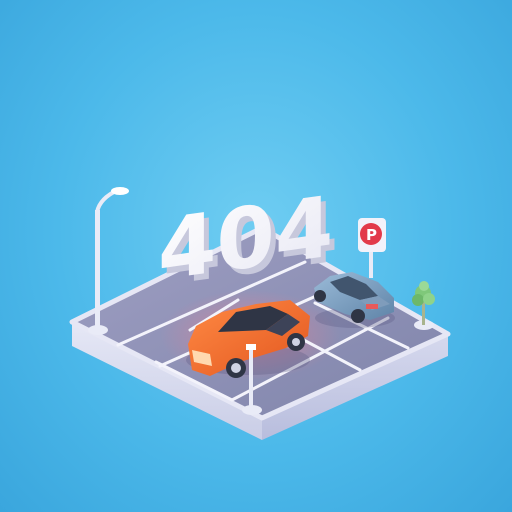 The height and width of the screenshot is (512, 512). Describe the element at coordinates (371, 235) in the screenshot. I see `parking-sign-glyph: P` at that location.